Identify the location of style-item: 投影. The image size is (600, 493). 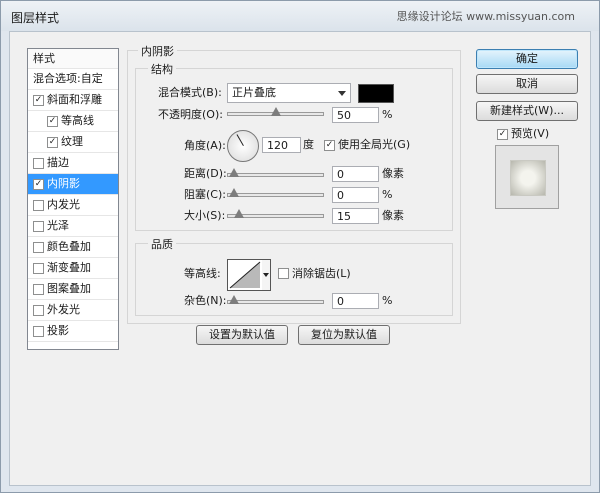
(73, 331).